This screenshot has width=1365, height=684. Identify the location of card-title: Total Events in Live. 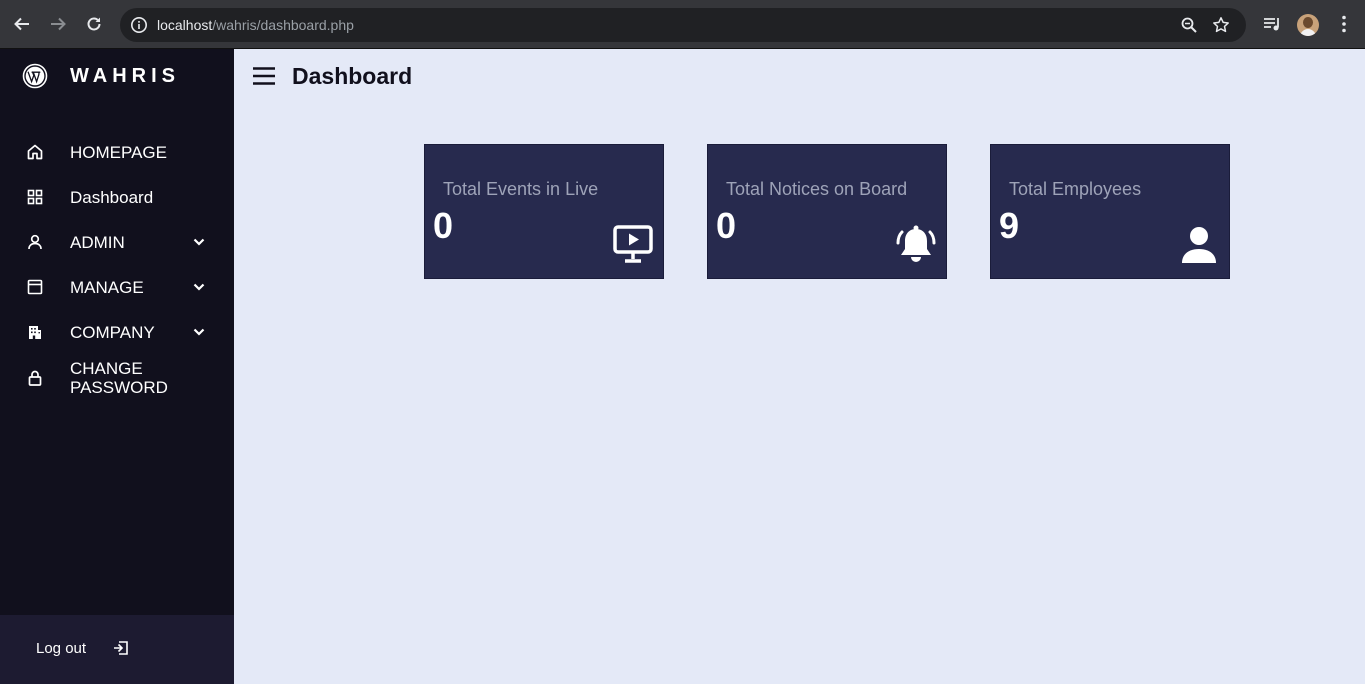
(521, 189).